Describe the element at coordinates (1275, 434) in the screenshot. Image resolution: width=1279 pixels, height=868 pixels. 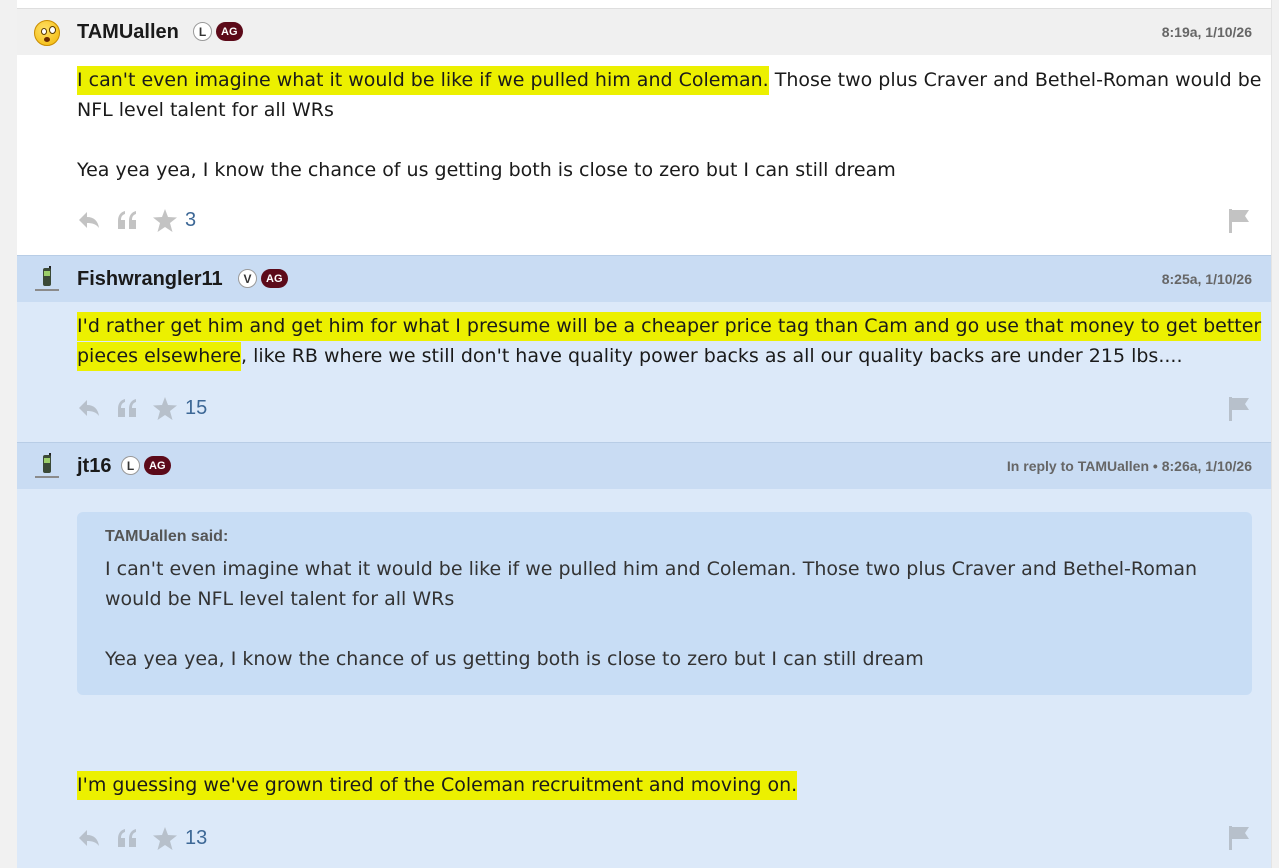
I see `scrollbar-track` at that location.